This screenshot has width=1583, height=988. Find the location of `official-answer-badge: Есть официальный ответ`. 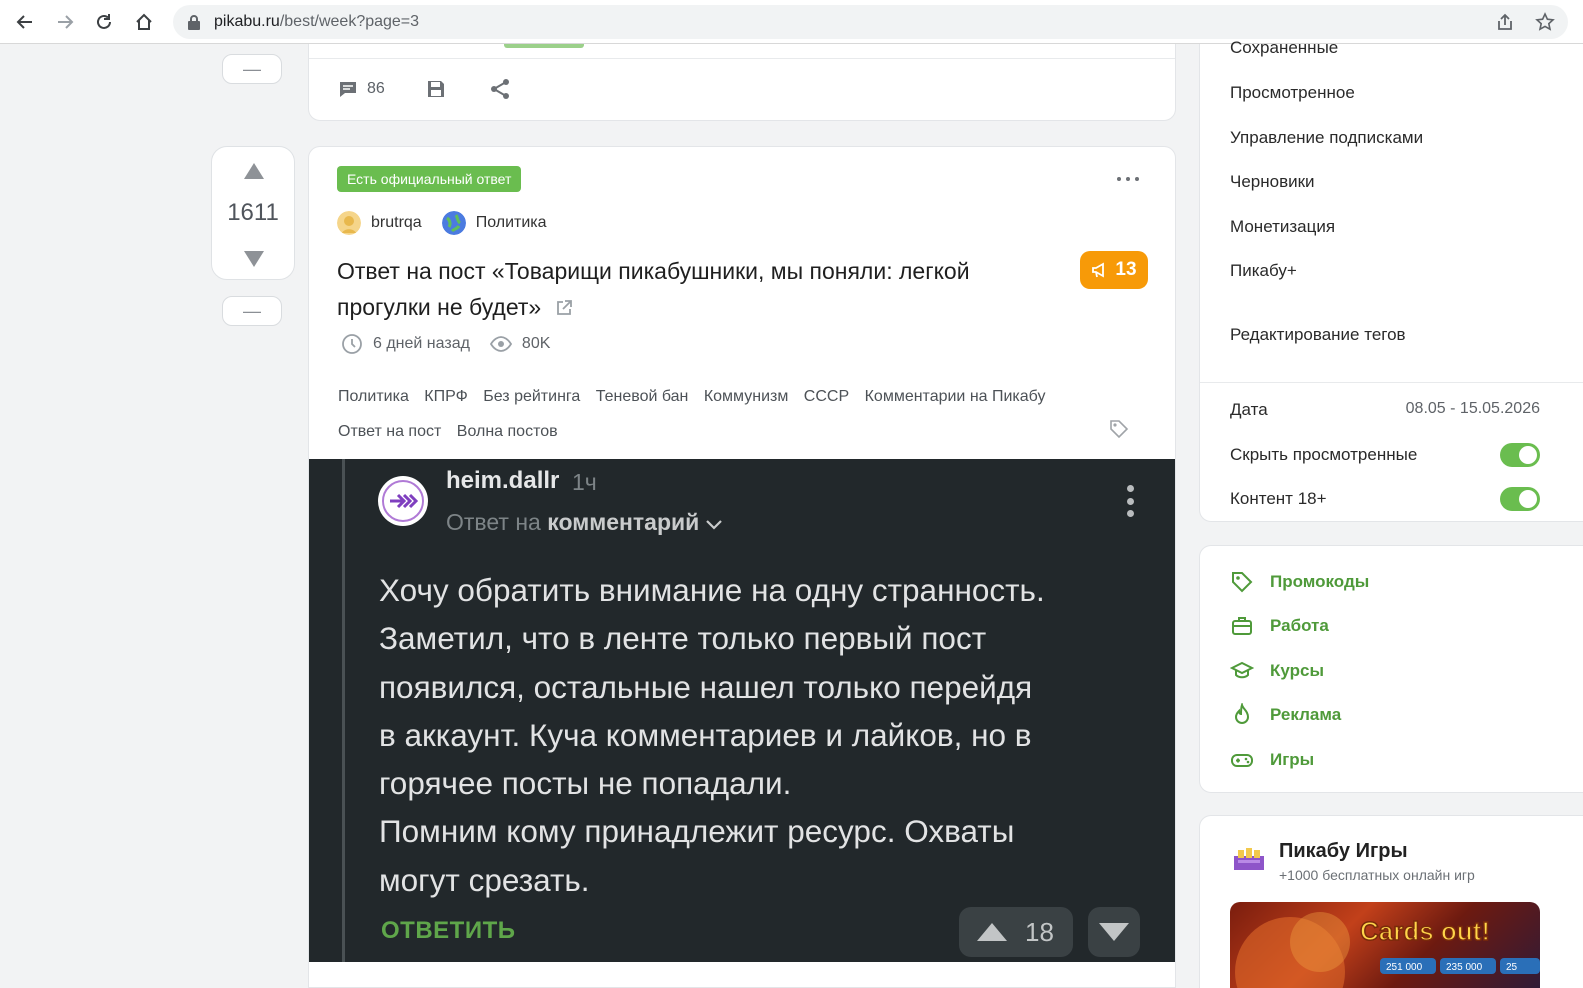

official-answer-badge: Есть официальный ответ is located at coordinates (429, 179).